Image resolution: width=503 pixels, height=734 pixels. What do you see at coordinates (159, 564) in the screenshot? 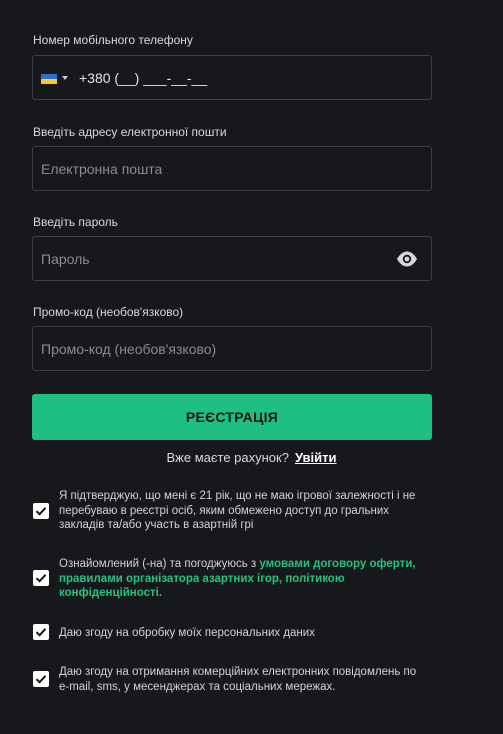
I see `consent-terms-prefix: Ознайомлений (-на) та погоджуюсь з` at bounding box center [159, 564].